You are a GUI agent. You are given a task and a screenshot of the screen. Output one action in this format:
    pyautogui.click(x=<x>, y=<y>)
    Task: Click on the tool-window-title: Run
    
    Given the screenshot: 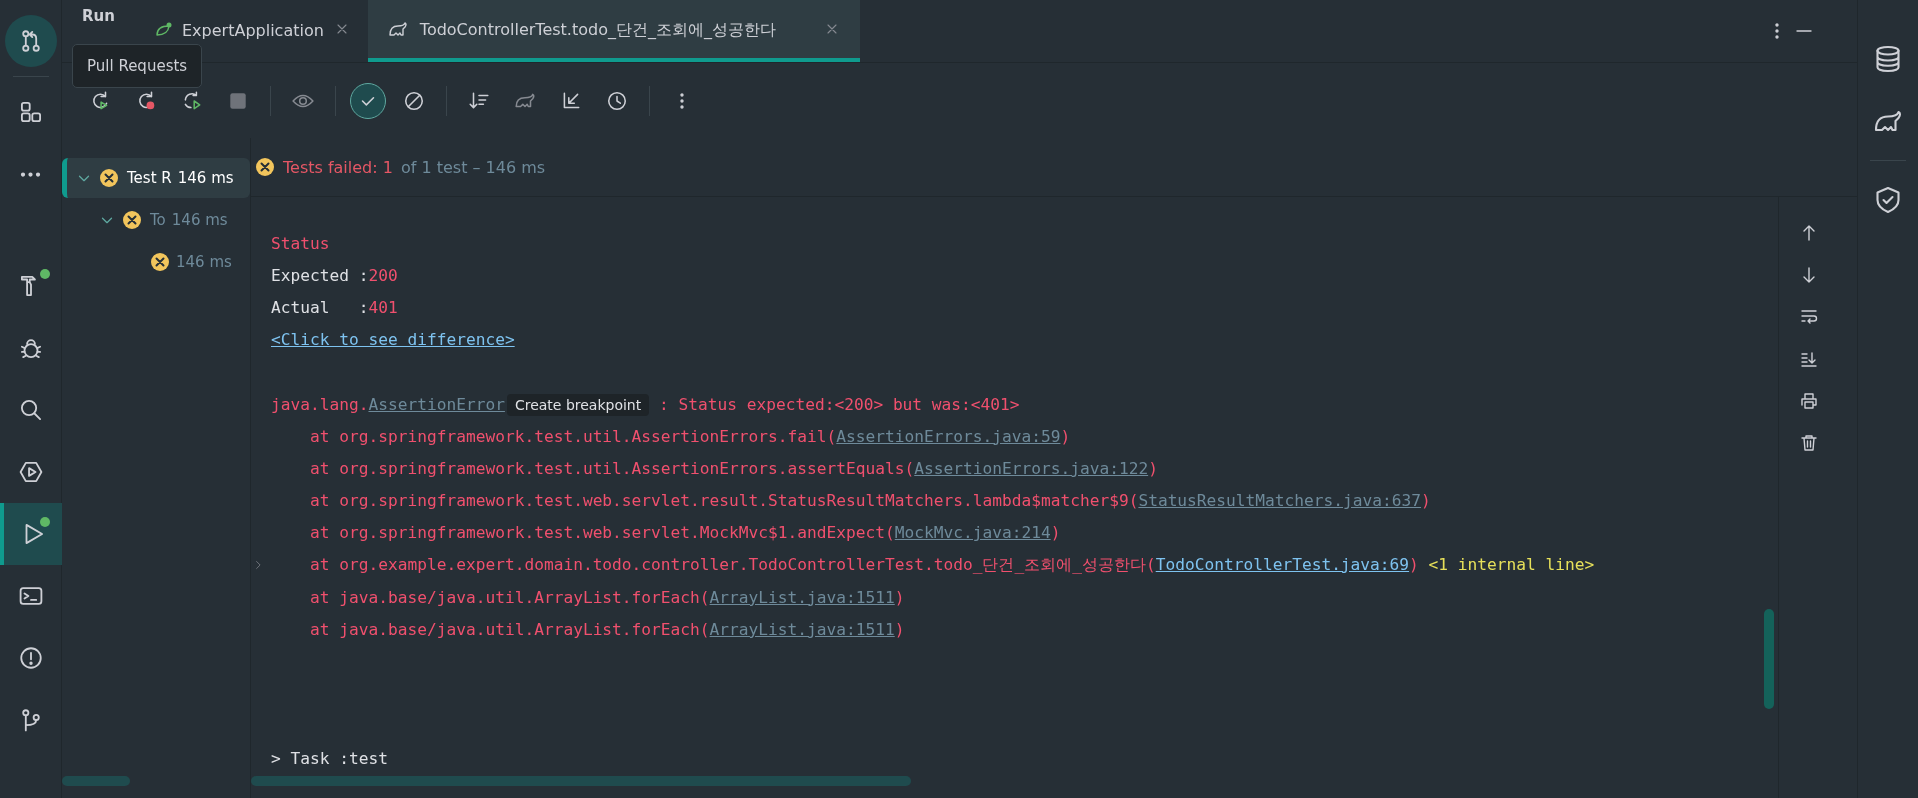 What is the action you would take?
    pyautogui.click(x=98, y=16)
    